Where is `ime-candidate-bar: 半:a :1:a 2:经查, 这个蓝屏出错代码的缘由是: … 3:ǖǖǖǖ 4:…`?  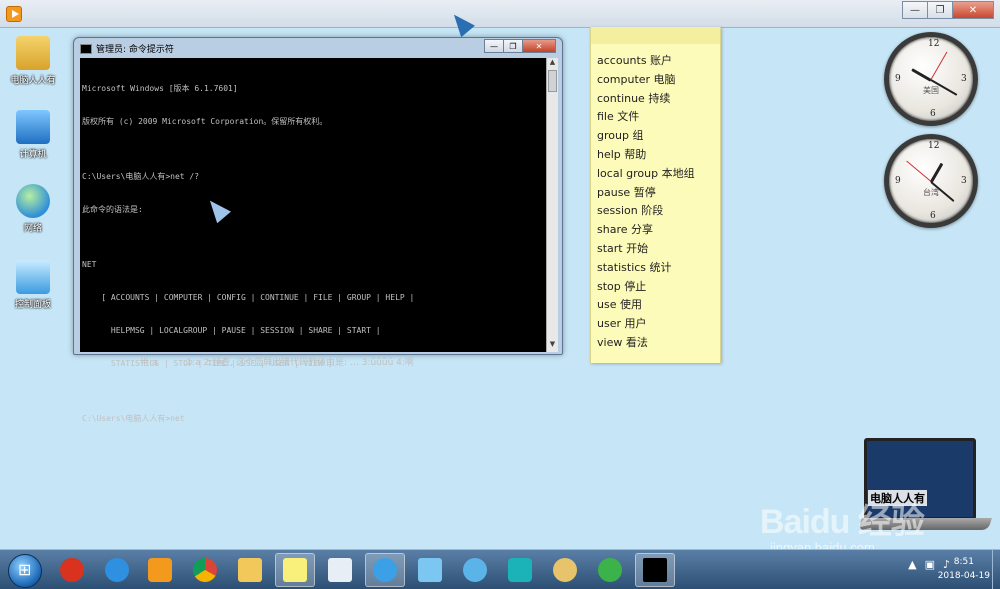 ime-candidate-bar: 半:a :1:a 2:经查, 这个蓝屏出错代码的缘由是: … 3:ǖǖǖǖ 4:… is located at coordinates (277, 363).